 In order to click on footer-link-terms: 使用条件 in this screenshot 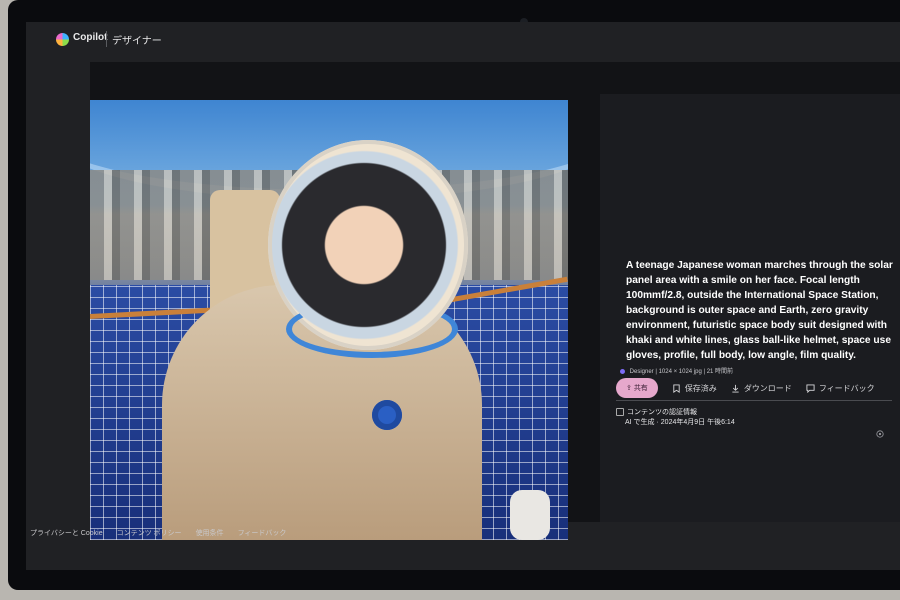, I will do `click(210, 533)`.